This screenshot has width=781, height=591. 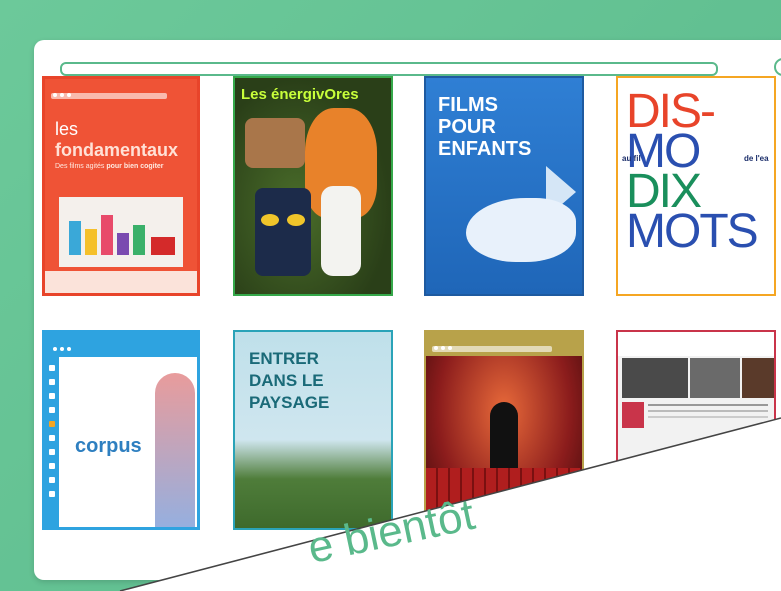 I want to click on tile-title: Les énergivOres, so click(x=300, y=94).